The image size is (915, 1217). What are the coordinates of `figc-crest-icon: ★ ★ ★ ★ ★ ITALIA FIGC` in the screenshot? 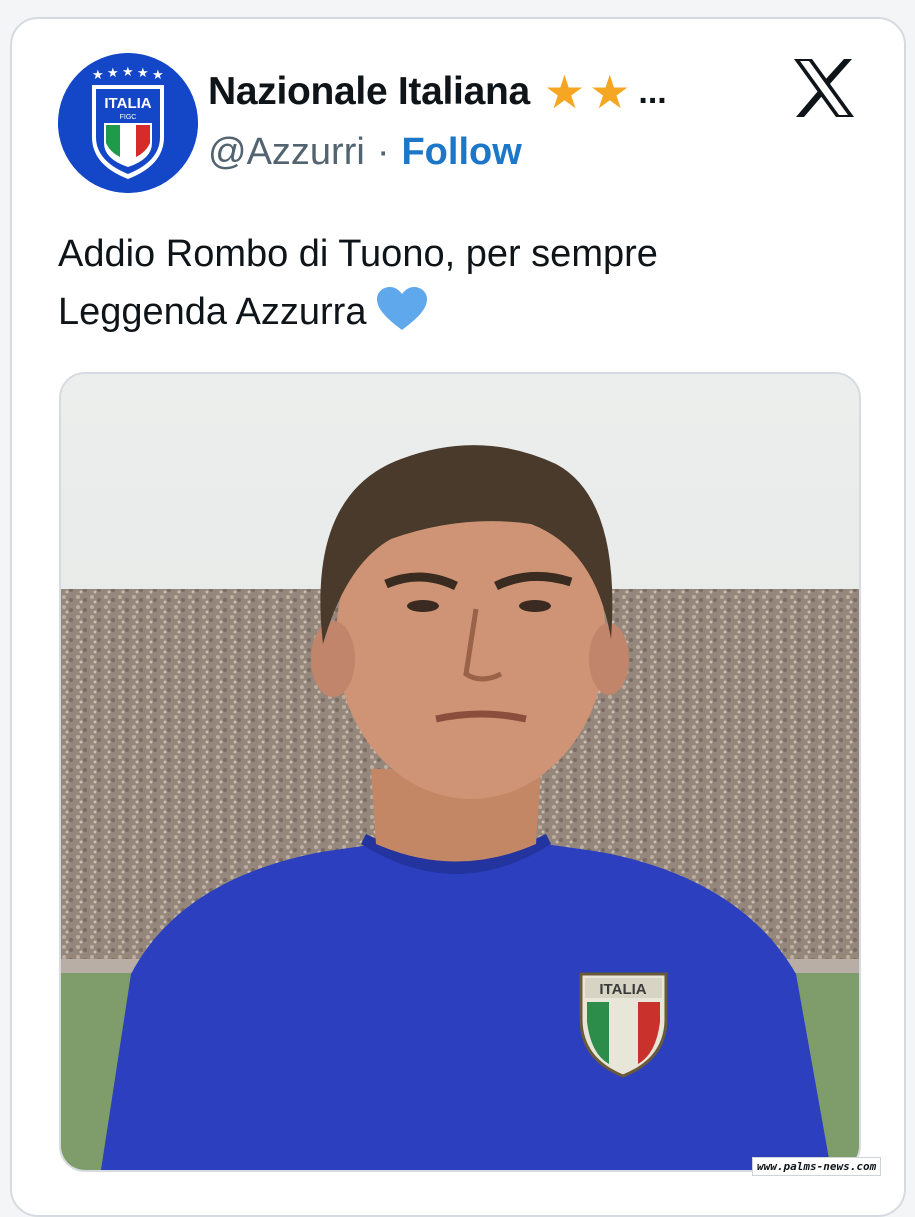 It's located at (128, 123).